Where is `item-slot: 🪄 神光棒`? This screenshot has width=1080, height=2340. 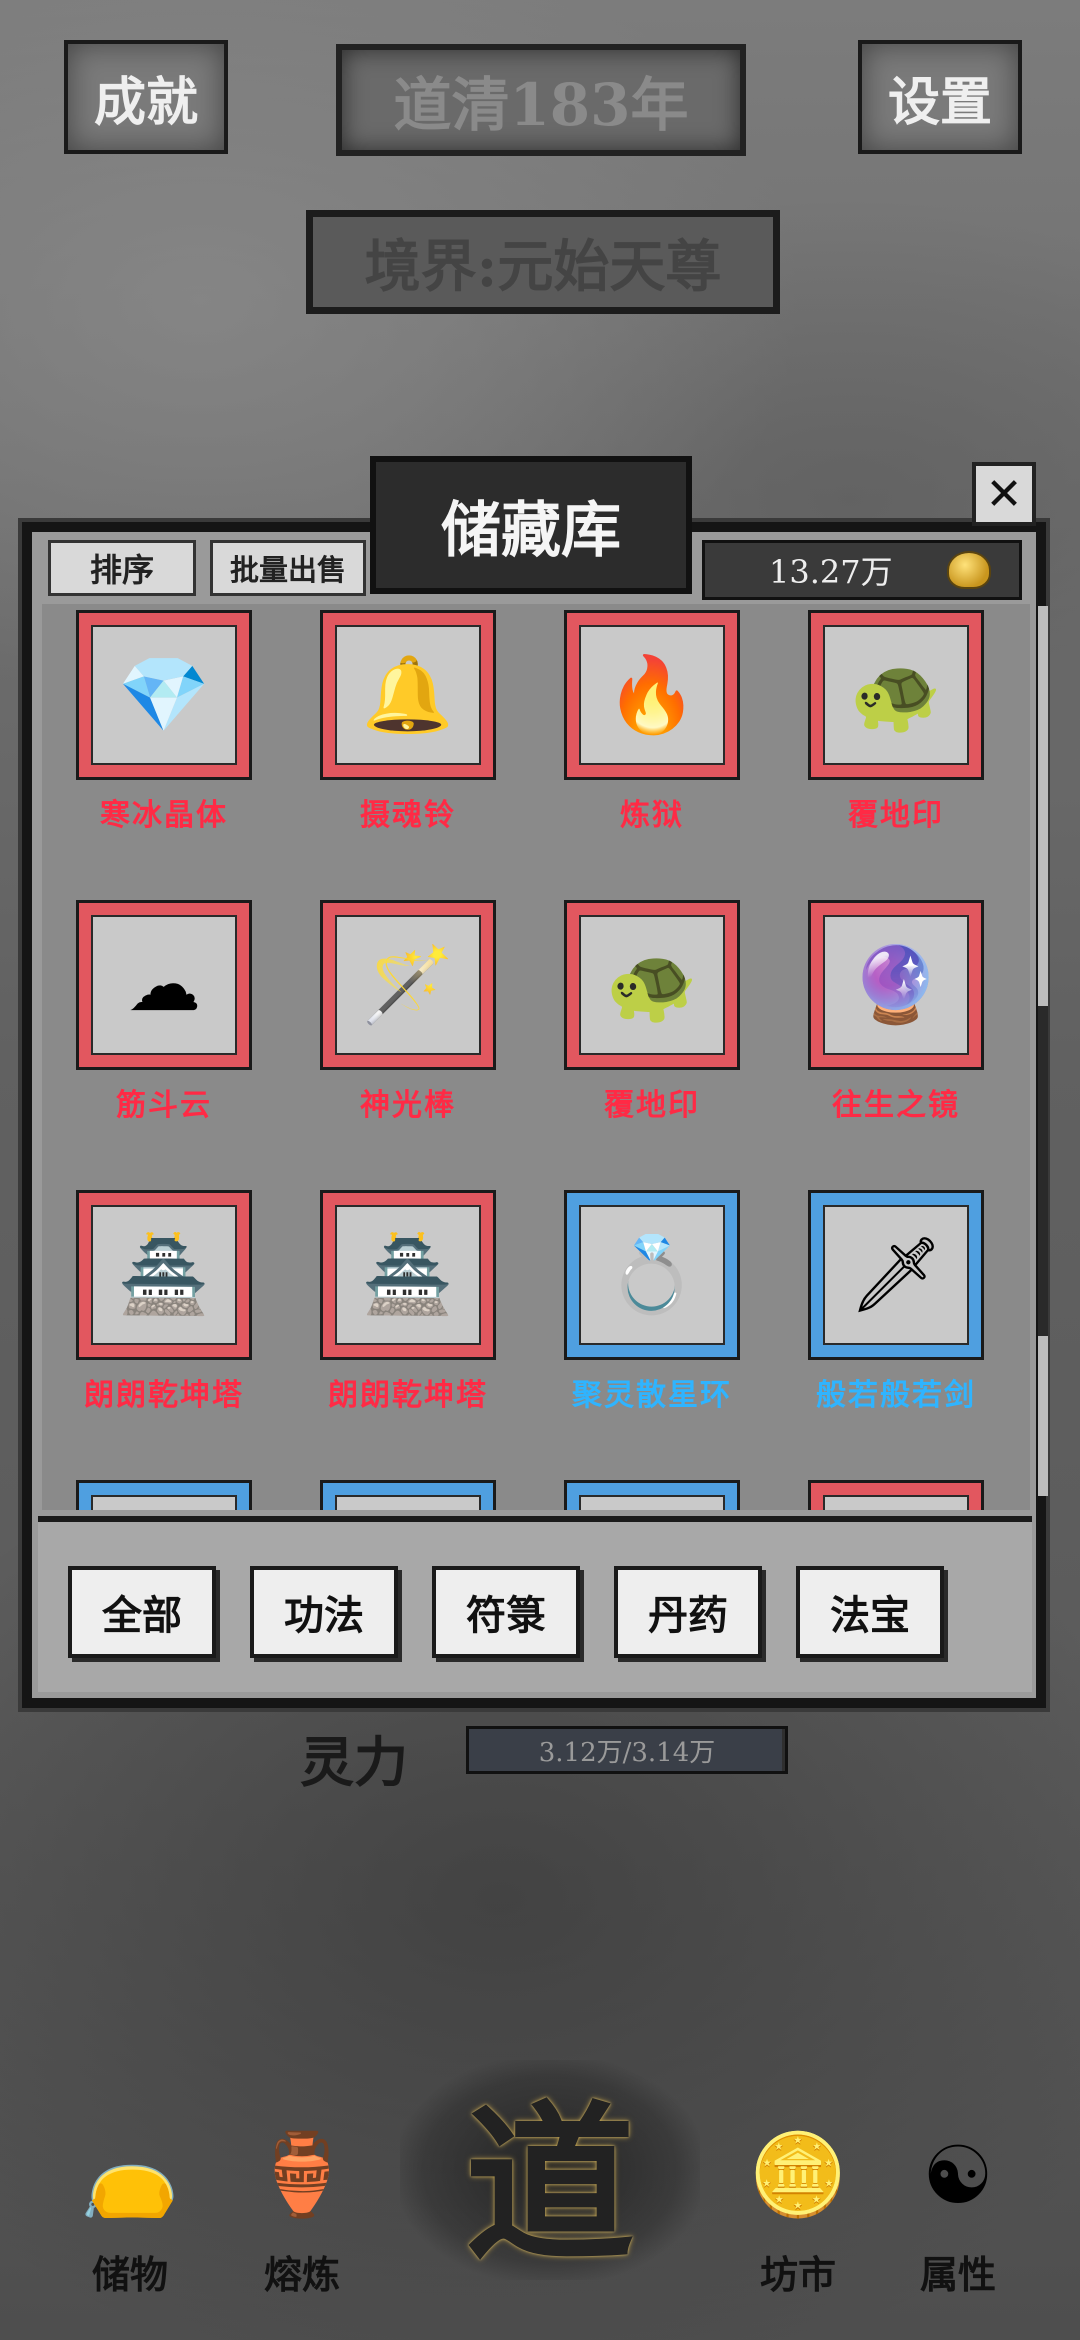
item-slot: 🪄 神光棒 is located at coordinates (408, 1012).